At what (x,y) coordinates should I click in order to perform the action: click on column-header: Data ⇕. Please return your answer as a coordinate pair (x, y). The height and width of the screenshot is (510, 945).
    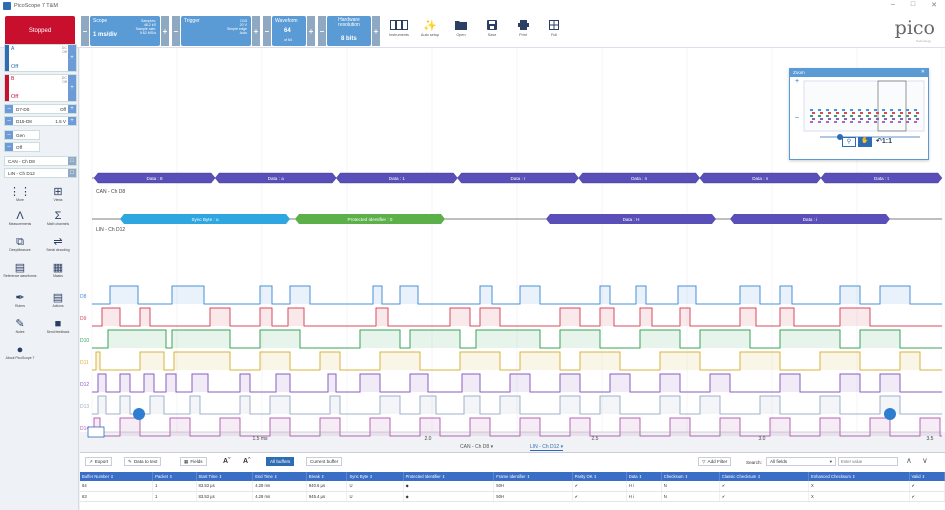
    Looking at the image, I should click on (644, 476).